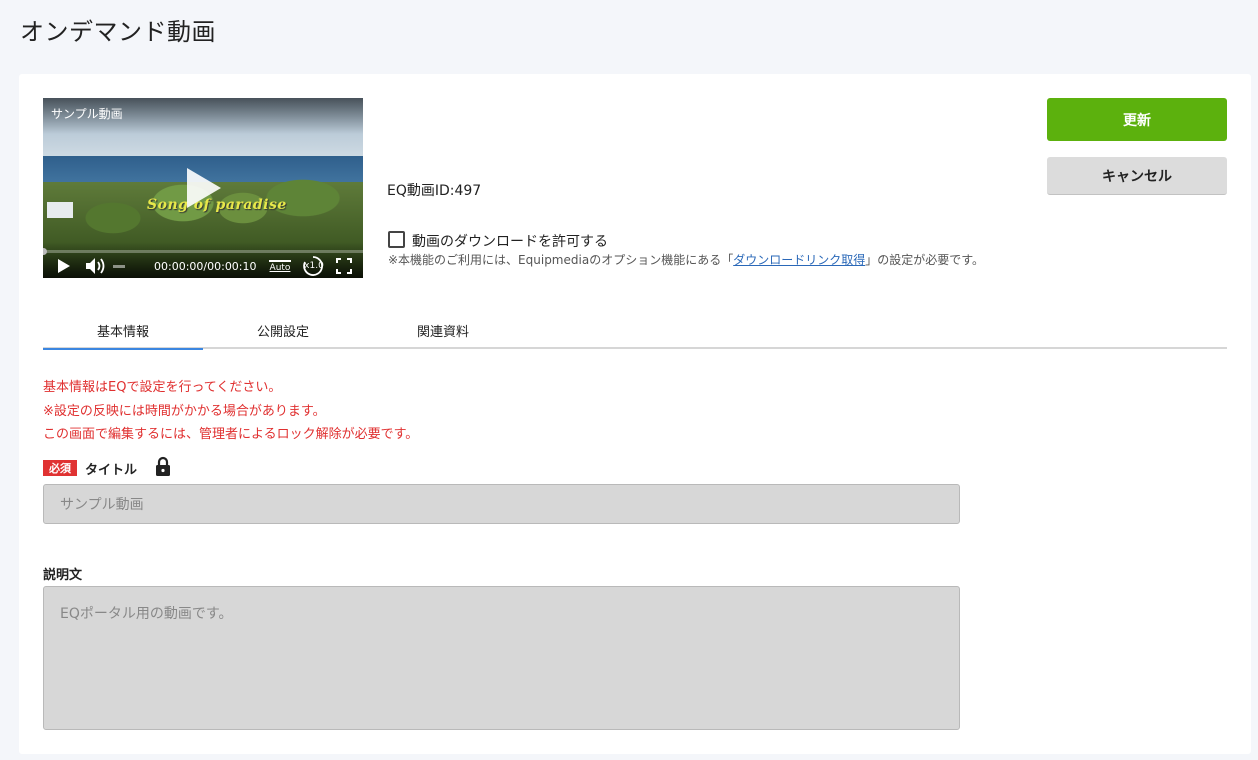 This screenshot has width=1258, height=760. I want to click on speed-label: x1.0, so click(314, 266).